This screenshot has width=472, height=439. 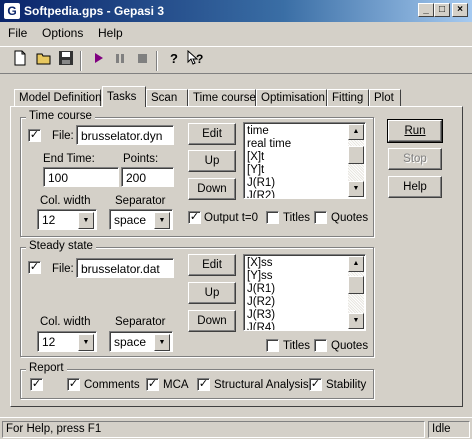 What do you see at coordinates (17, 33) in the screenshot?
I see `menu-file: File` at bounding box center [17, 33].